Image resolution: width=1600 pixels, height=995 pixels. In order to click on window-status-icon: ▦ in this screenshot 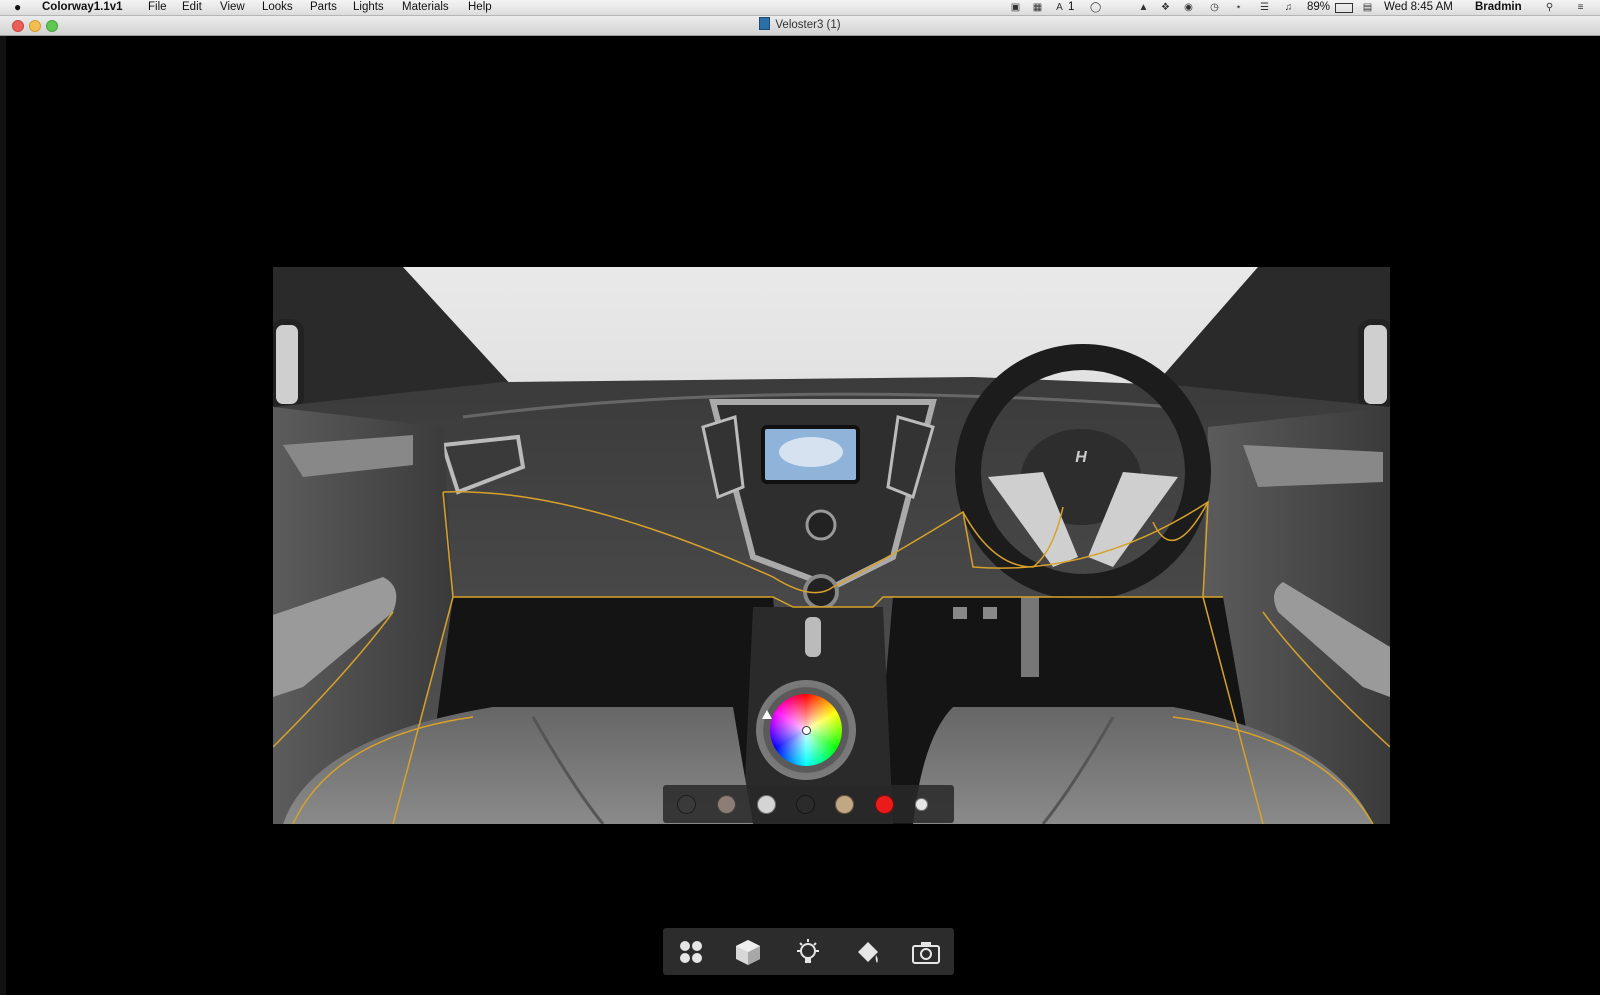, I will do `click(1037, 7)`.